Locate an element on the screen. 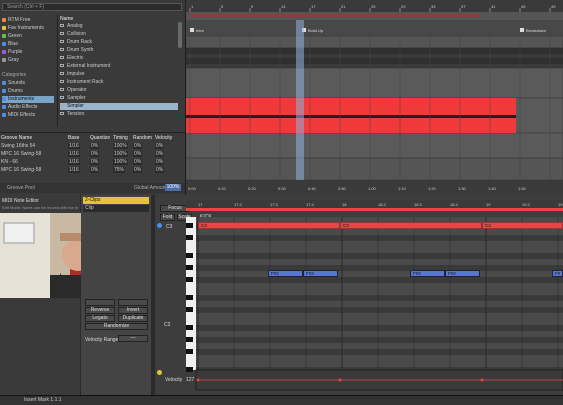  browser-search-input: Search (Ctrl + F) is located at coordinates (92, 7).